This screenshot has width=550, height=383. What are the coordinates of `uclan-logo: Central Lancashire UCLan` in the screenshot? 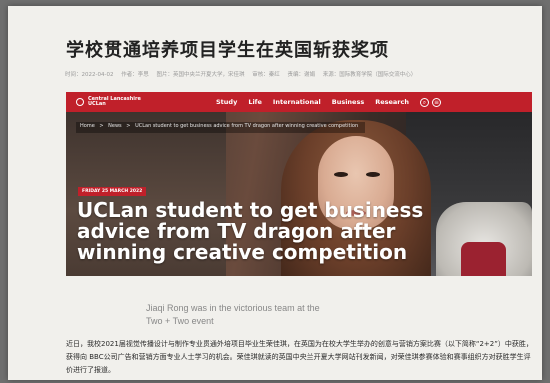 It's located at (122, 102).